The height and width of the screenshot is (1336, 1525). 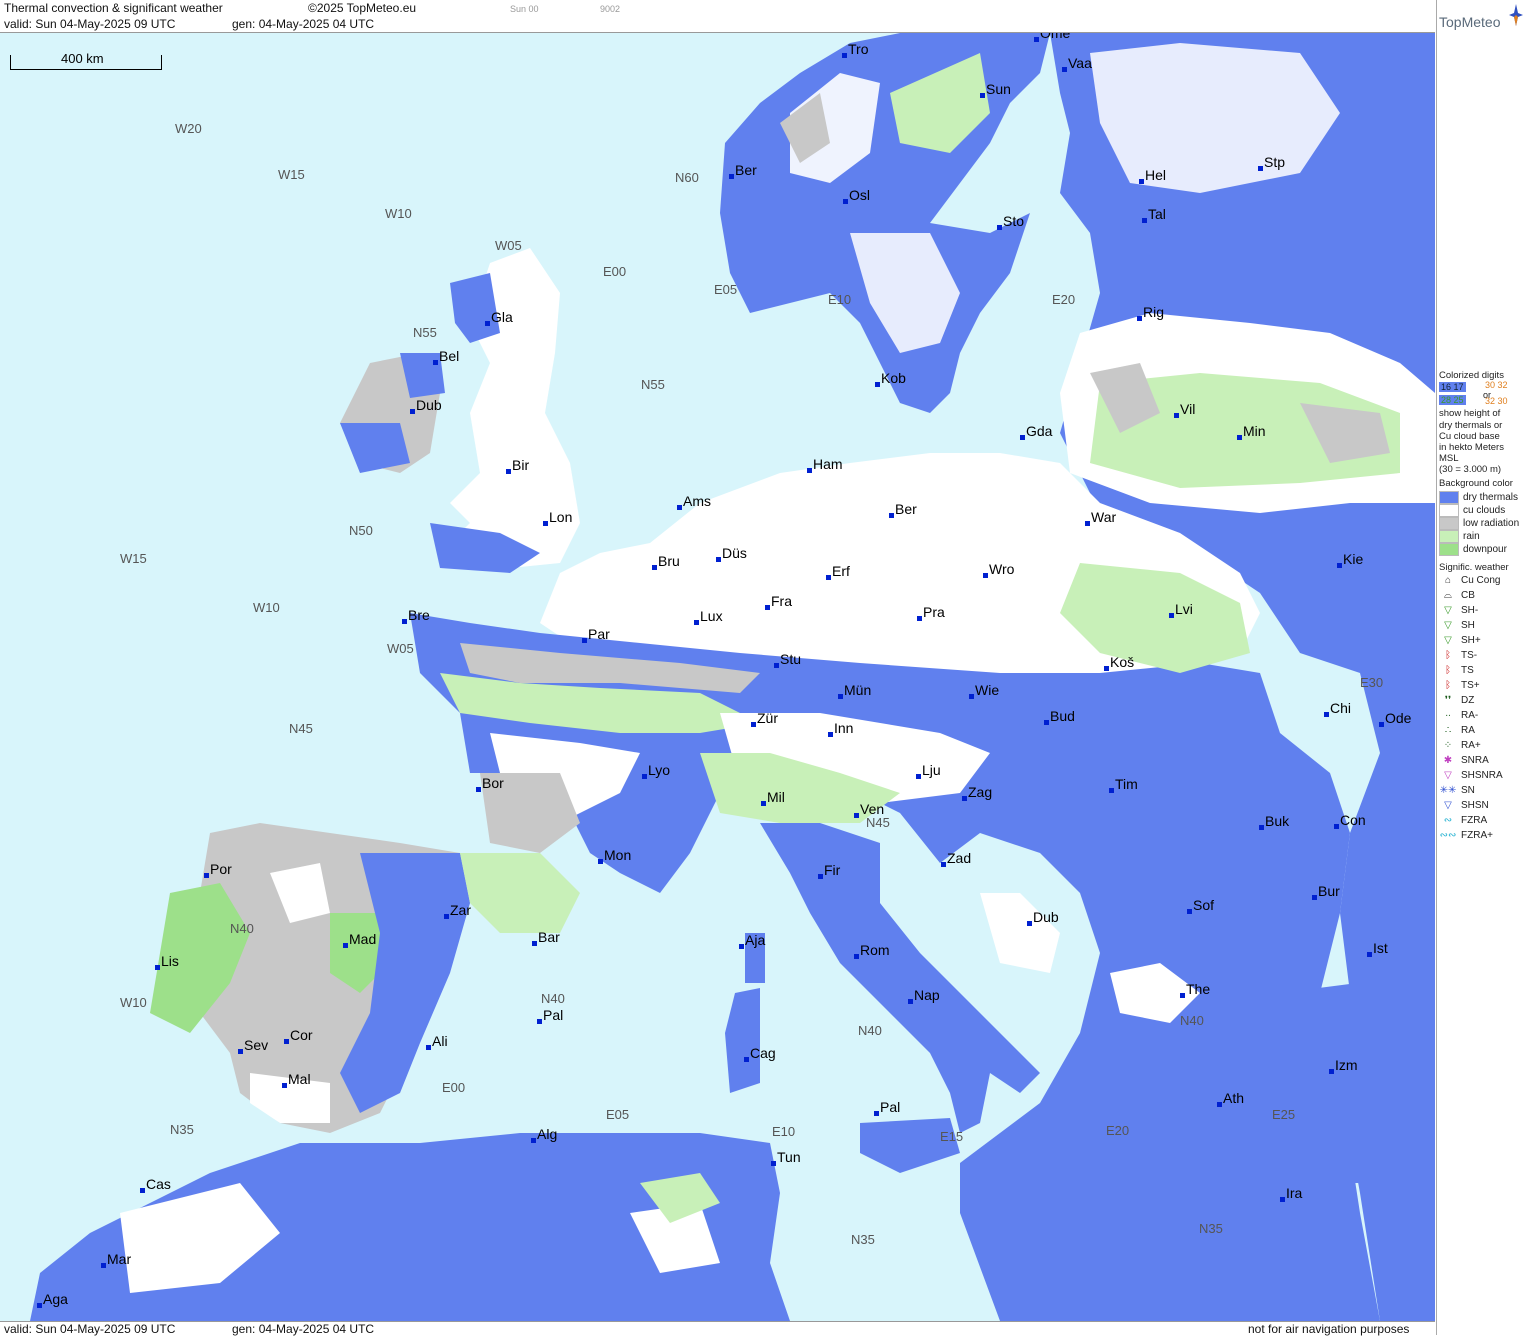 What do you see at coordinates (1273, 821) in the screenshot?
I see `city-label: Buk` at bounding box center [1273, 821].